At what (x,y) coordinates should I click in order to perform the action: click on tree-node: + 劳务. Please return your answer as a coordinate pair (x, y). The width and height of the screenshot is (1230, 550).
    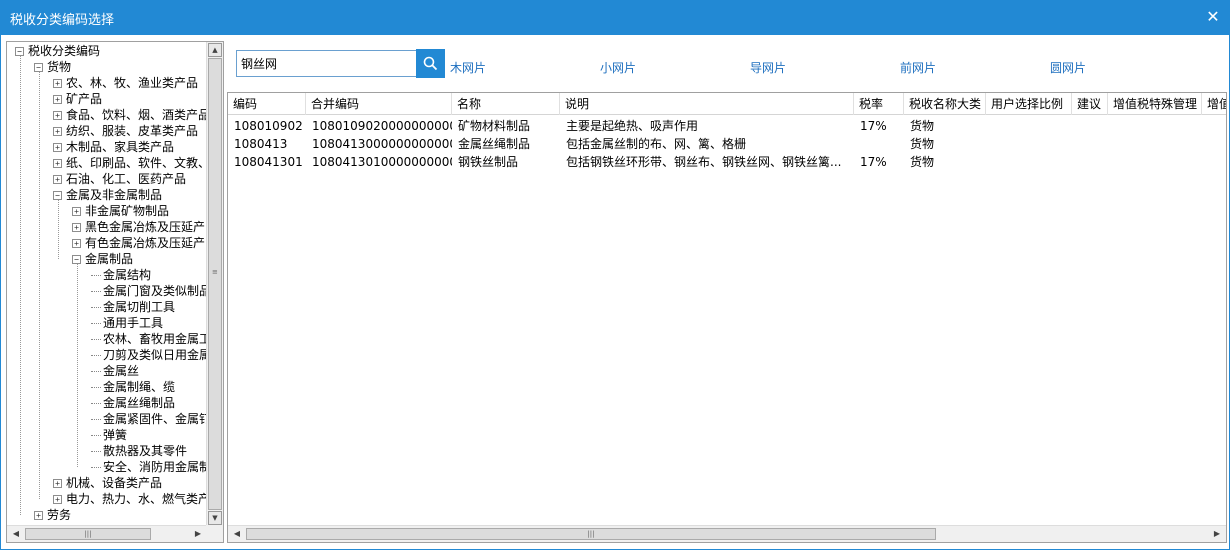
    Looking at the image, I should click on (52, 515).